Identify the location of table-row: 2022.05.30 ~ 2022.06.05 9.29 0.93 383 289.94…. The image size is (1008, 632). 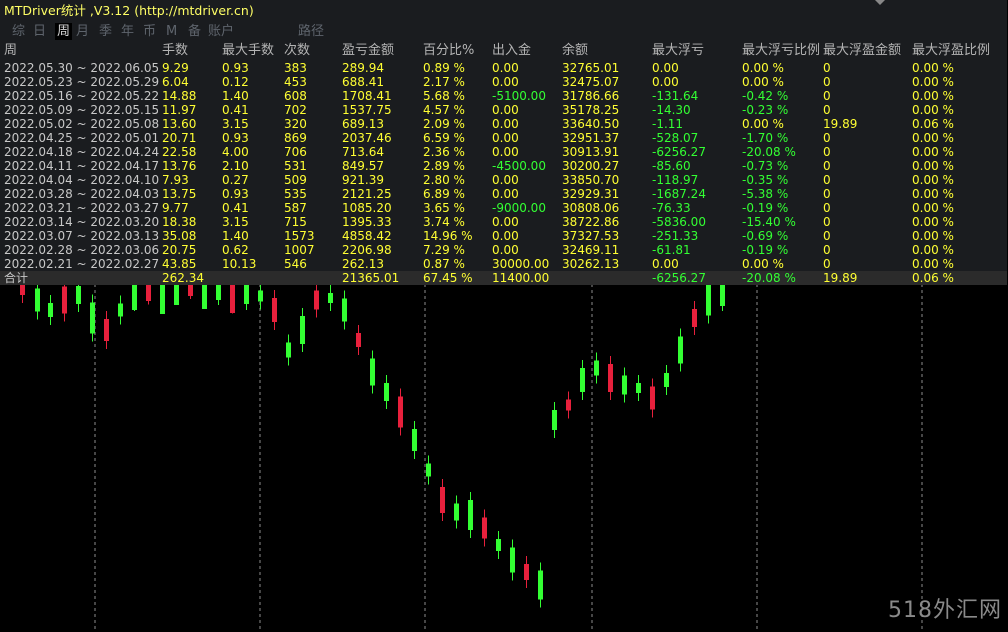
(503, 68).